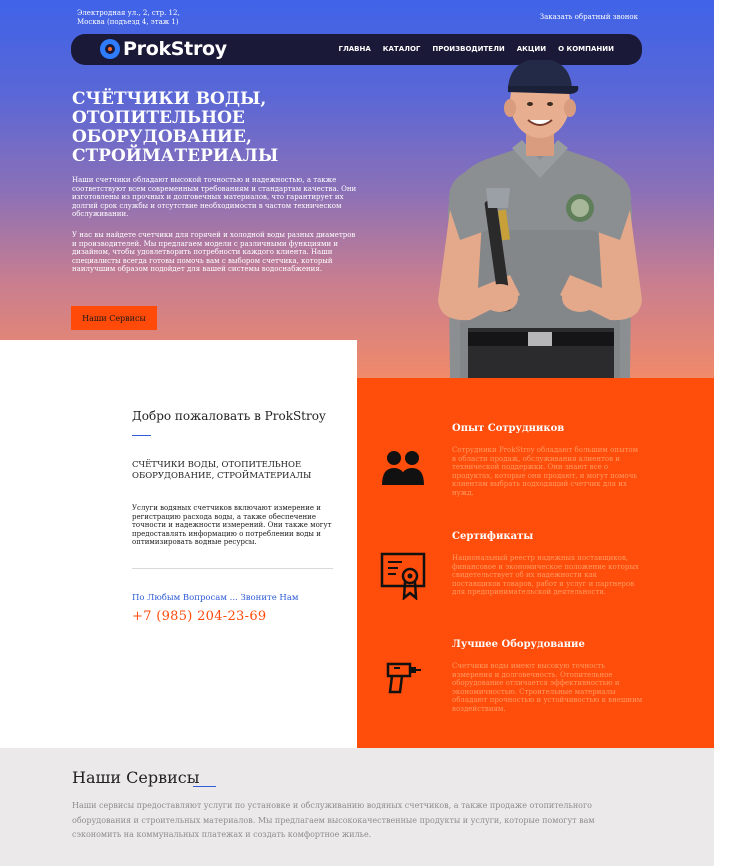  I want to click on logo: ProkStroy, so click(163, 49).